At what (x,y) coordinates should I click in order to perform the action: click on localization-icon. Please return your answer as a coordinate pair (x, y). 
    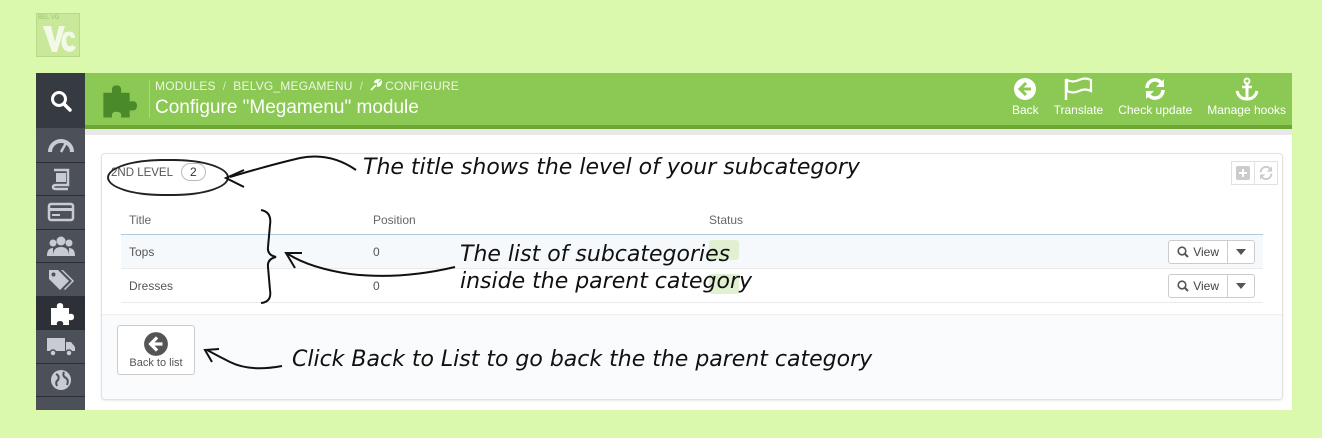
    Looking at the image, I should click on (60, 379).